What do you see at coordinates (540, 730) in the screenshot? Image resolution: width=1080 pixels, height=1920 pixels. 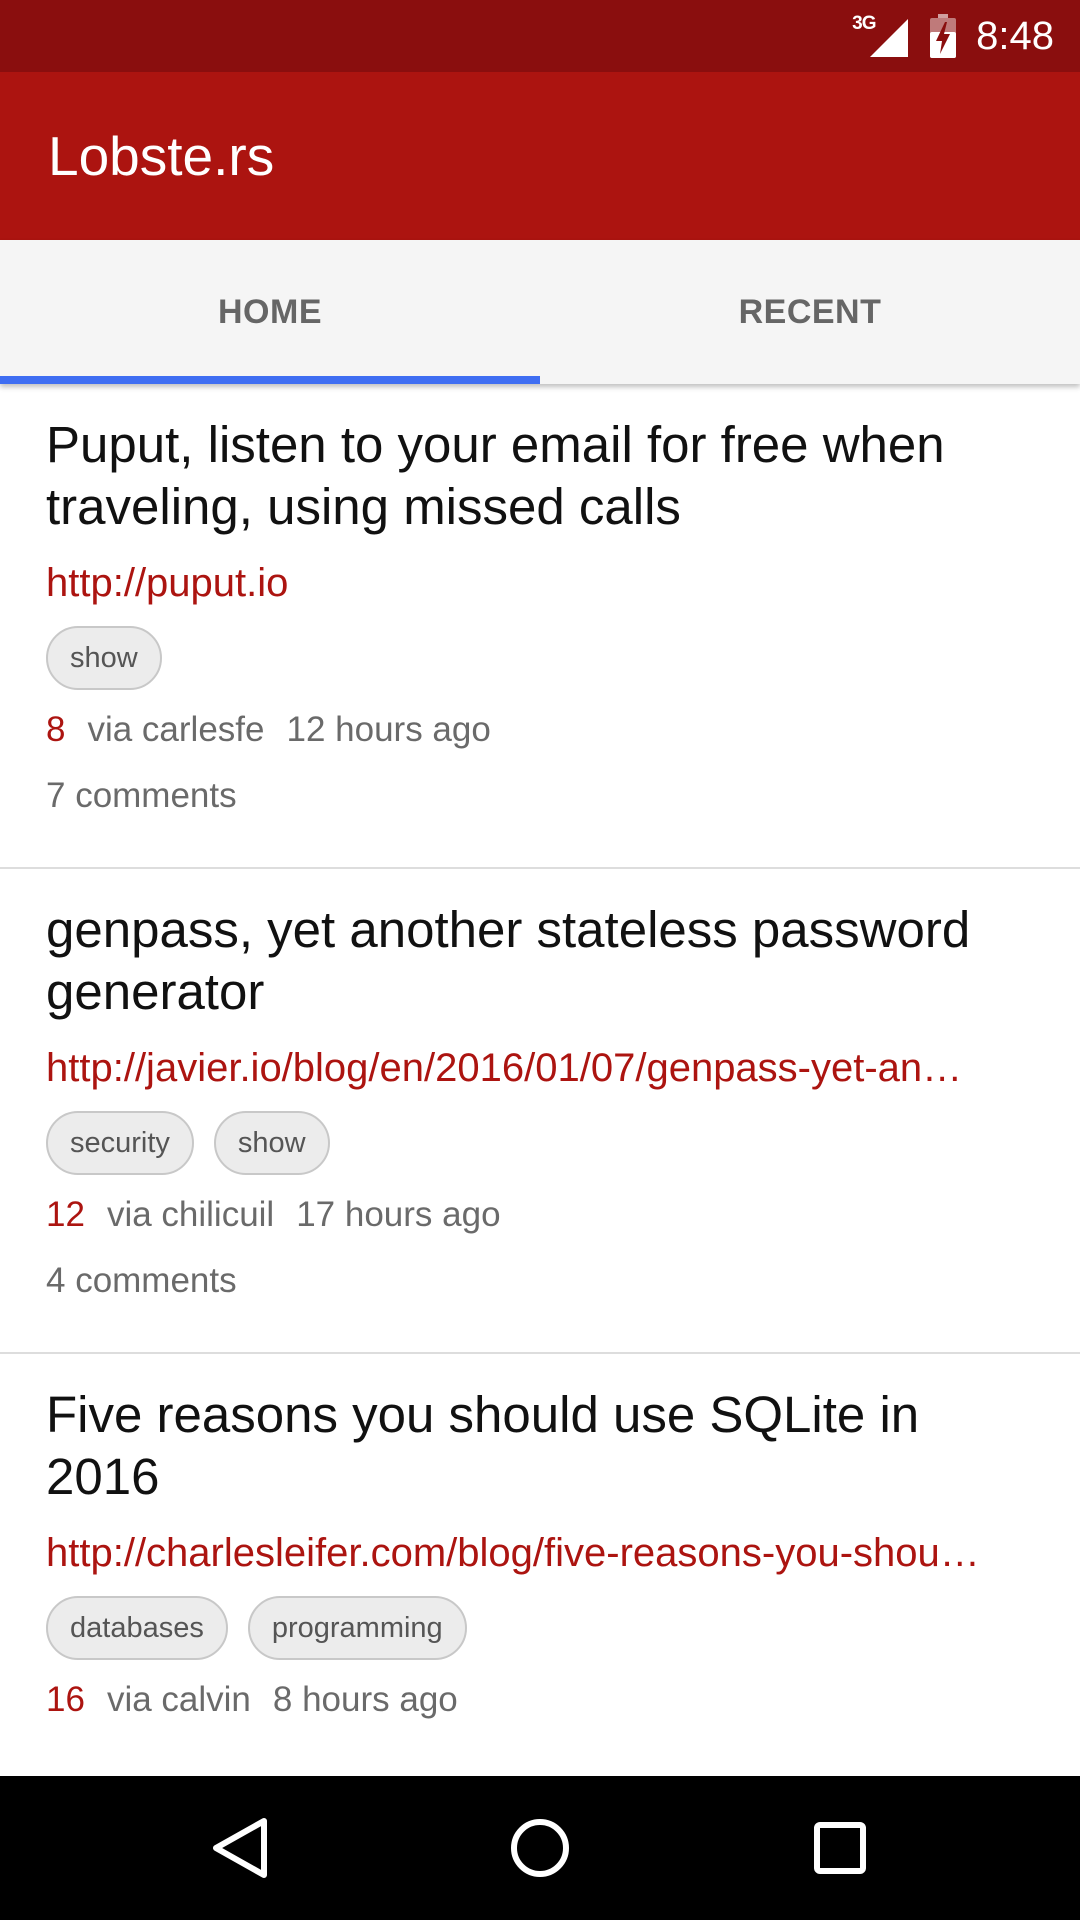 I see `story-meta: 8 via carlesfe 12 hours ago` at bounding box center [540, 730].